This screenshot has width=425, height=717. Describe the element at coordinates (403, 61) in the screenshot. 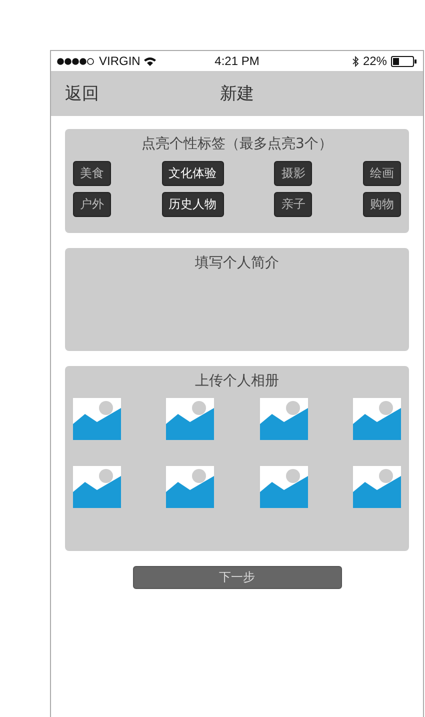

I see `battery-icon` at that location.